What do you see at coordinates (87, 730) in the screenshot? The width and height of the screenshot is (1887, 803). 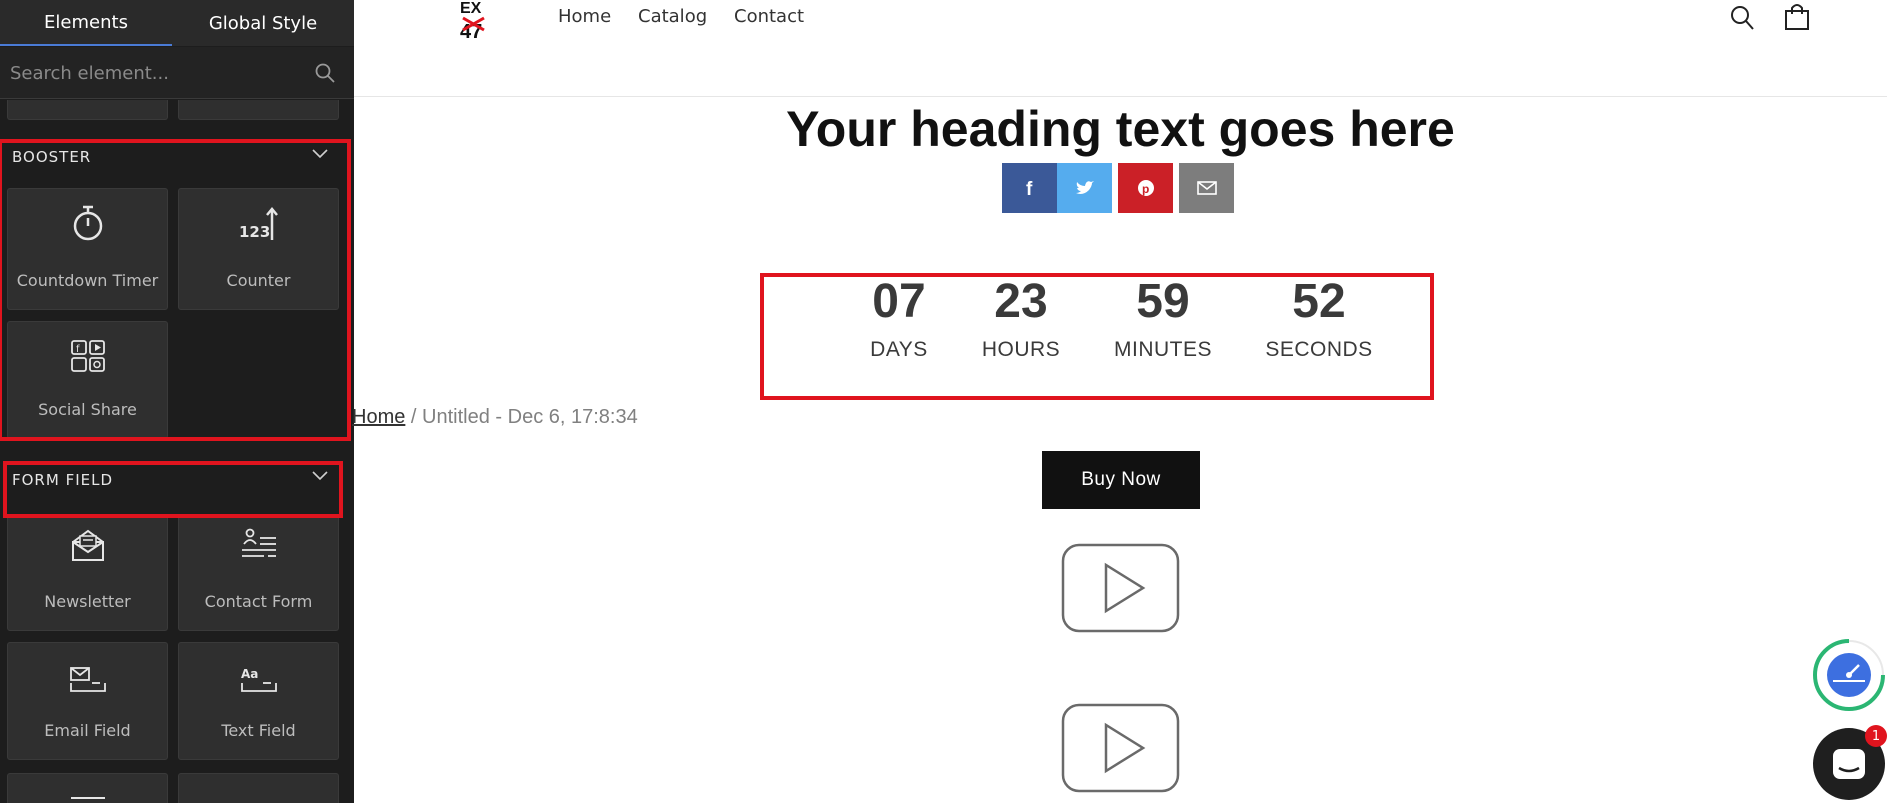 I see `card-label: Email Field` at bounding box center [87, 730].